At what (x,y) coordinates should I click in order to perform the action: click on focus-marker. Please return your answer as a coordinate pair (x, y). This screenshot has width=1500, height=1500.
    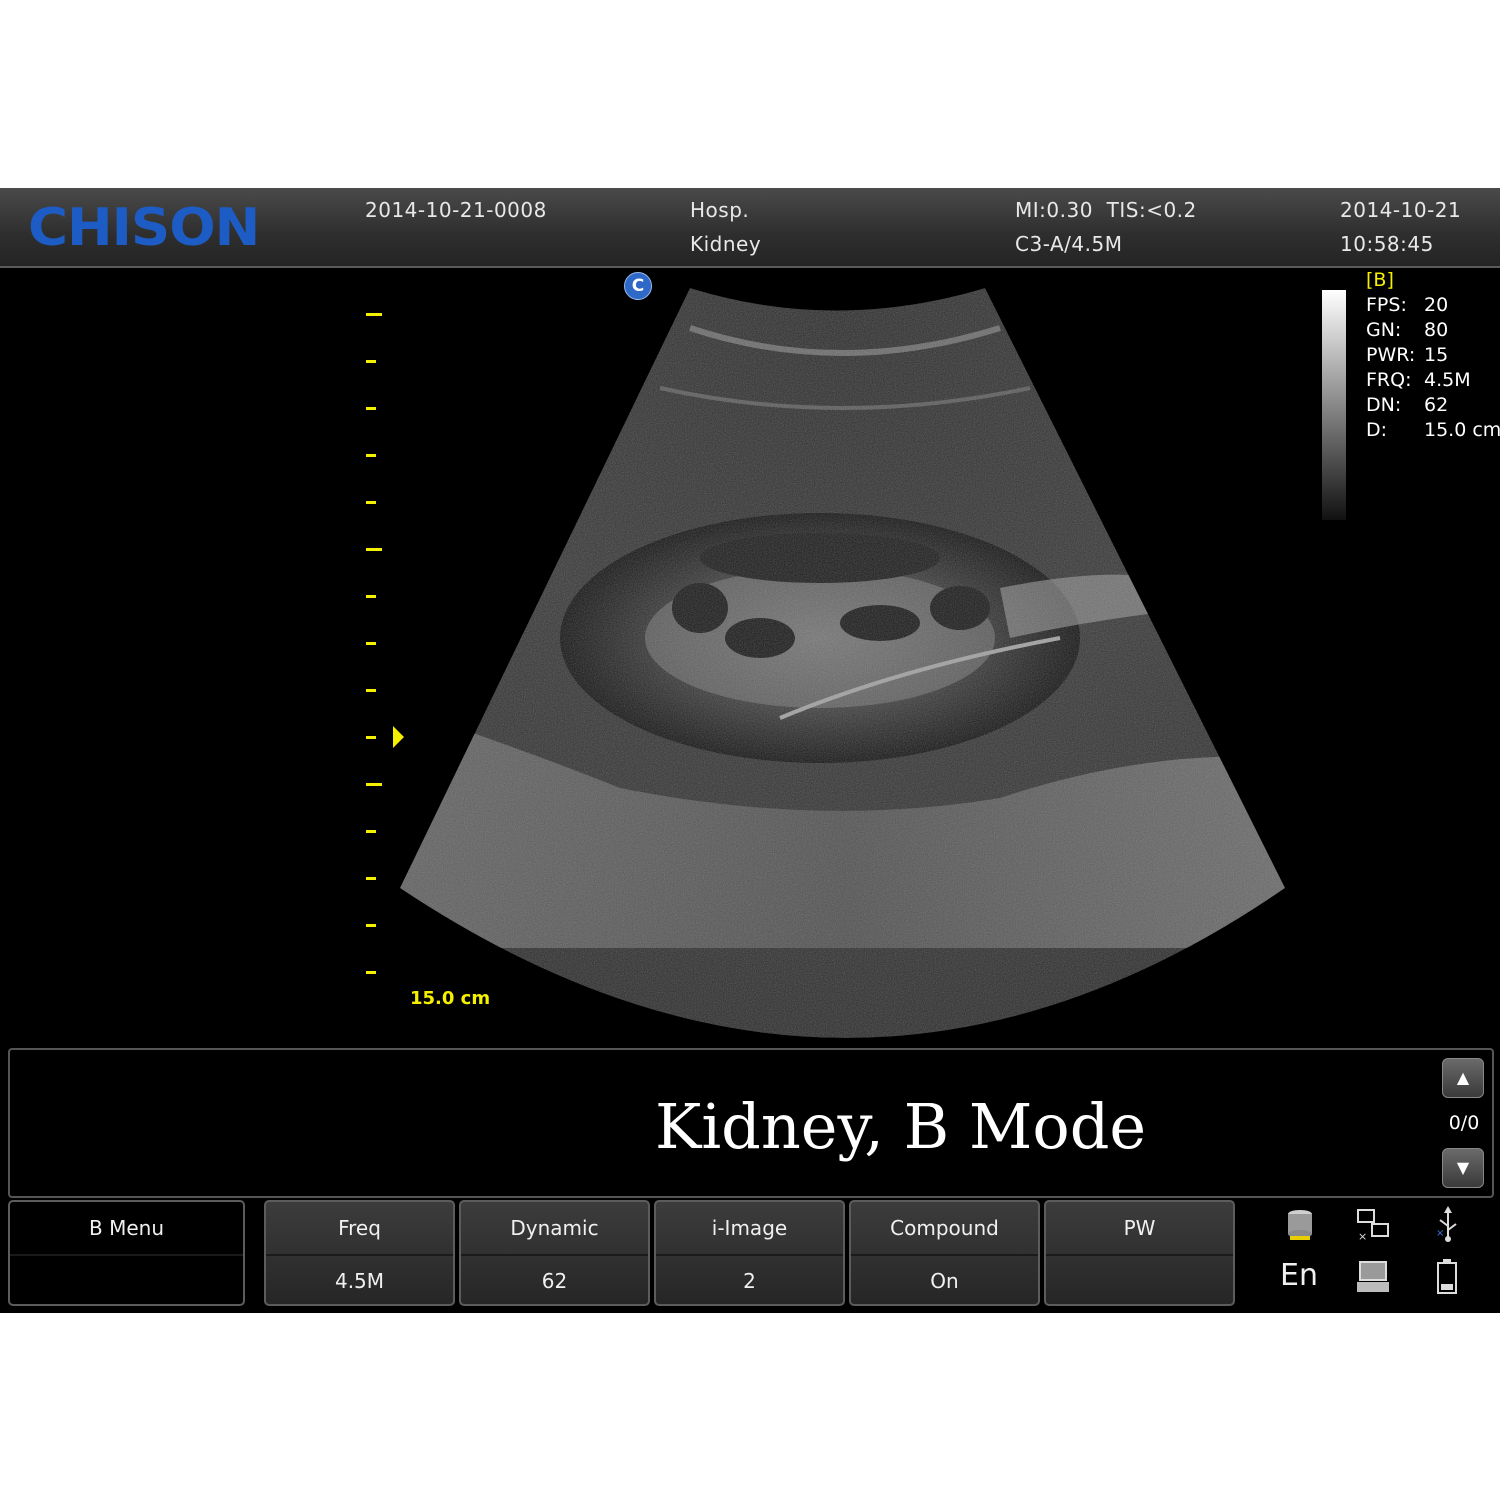
    Looking at the image, I should click on (398, 737).